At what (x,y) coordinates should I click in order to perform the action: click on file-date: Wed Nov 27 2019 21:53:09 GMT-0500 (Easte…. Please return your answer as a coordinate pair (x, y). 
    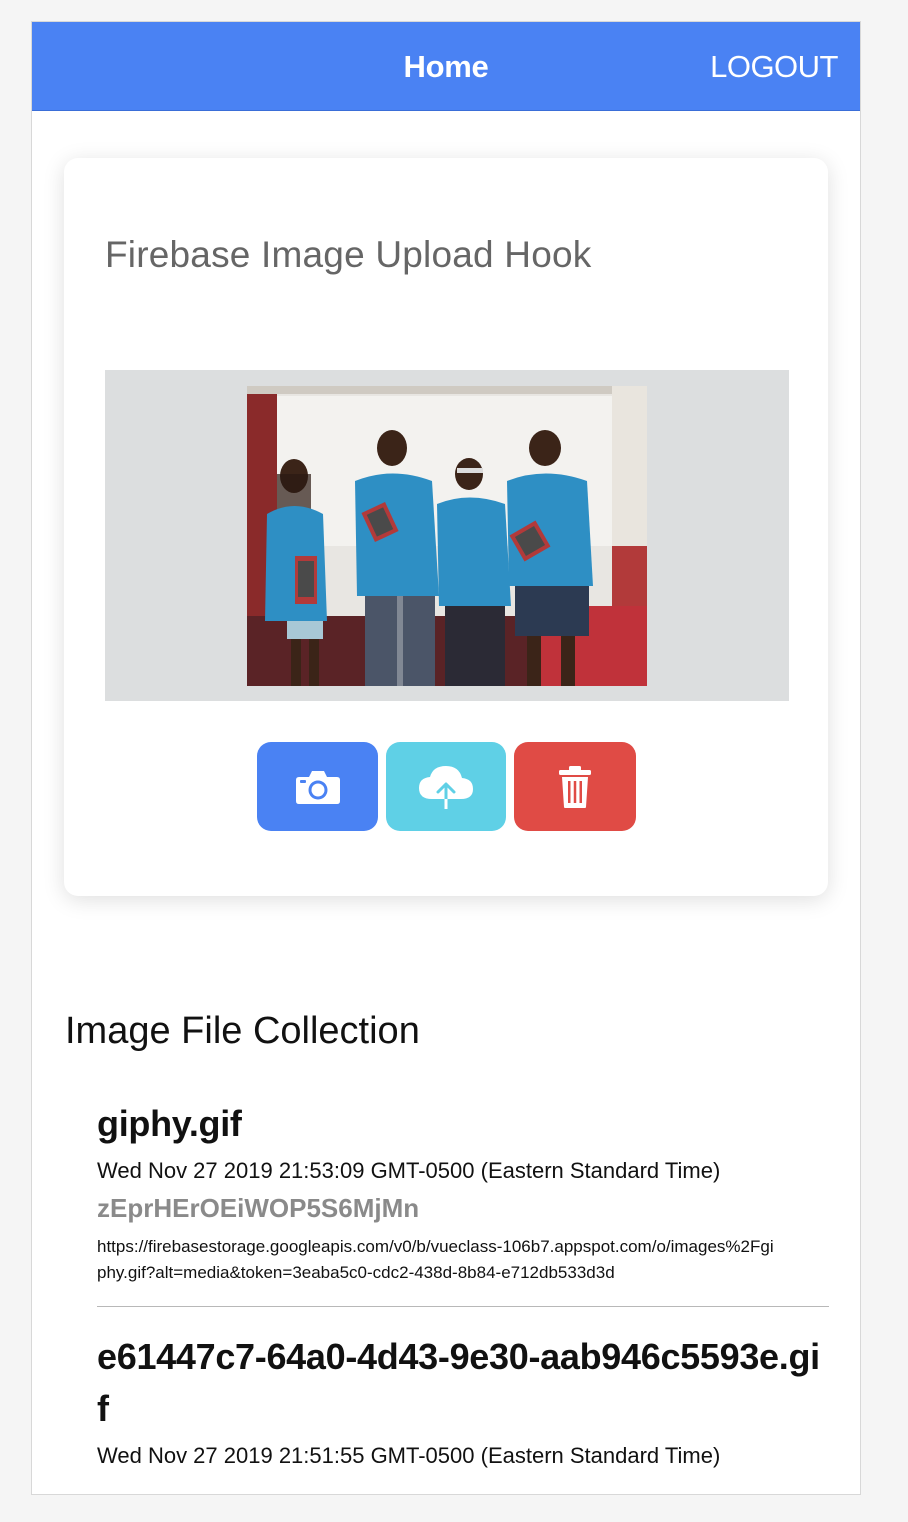
    Looking at the image, I should click on (409, 1170).